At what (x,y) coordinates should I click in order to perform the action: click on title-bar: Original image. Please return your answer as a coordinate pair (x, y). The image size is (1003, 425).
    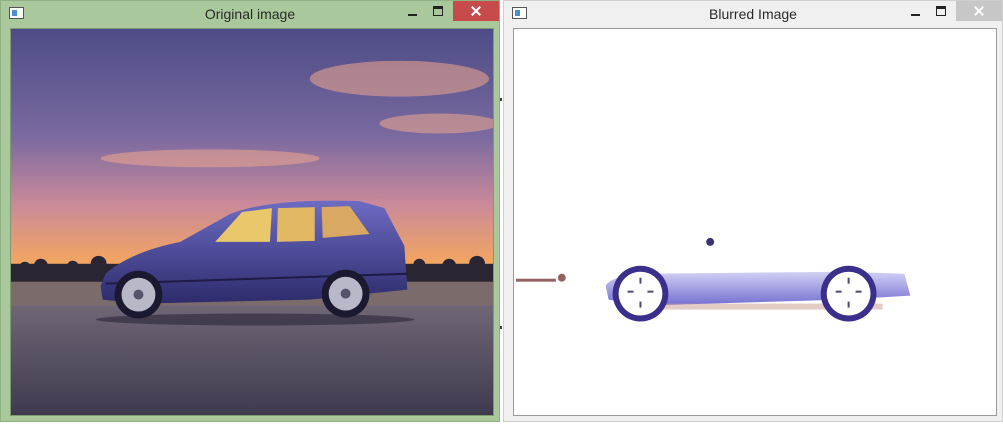
    Looking at the image, I should click on (250, 14).